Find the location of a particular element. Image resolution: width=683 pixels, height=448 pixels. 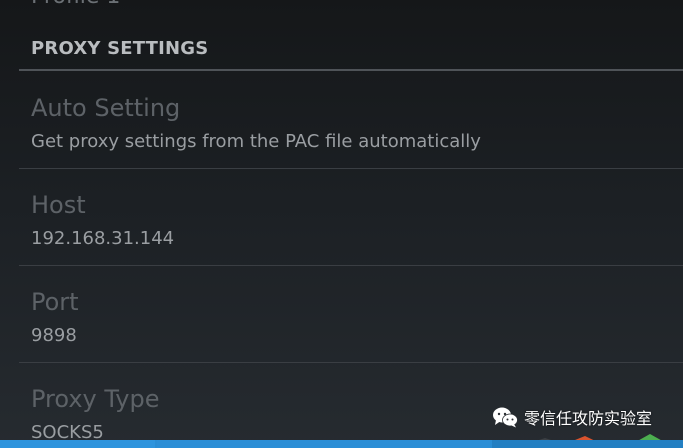

watermark: 零信任攻防实验室 is located at coordinates (572, 417).